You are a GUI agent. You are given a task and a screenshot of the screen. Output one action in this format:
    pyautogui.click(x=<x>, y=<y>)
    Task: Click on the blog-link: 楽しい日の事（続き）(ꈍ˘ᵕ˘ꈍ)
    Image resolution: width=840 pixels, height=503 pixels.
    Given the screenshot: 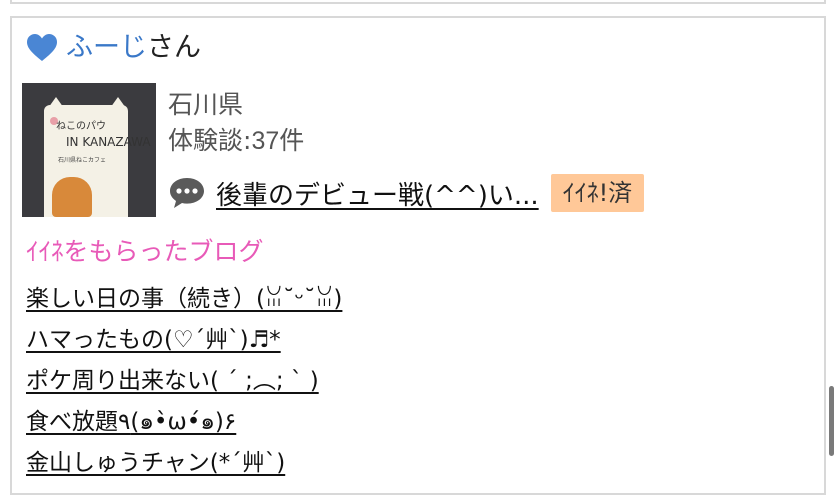 What is the action you would take?
    pyautogui.click(x=184, y=300)
    